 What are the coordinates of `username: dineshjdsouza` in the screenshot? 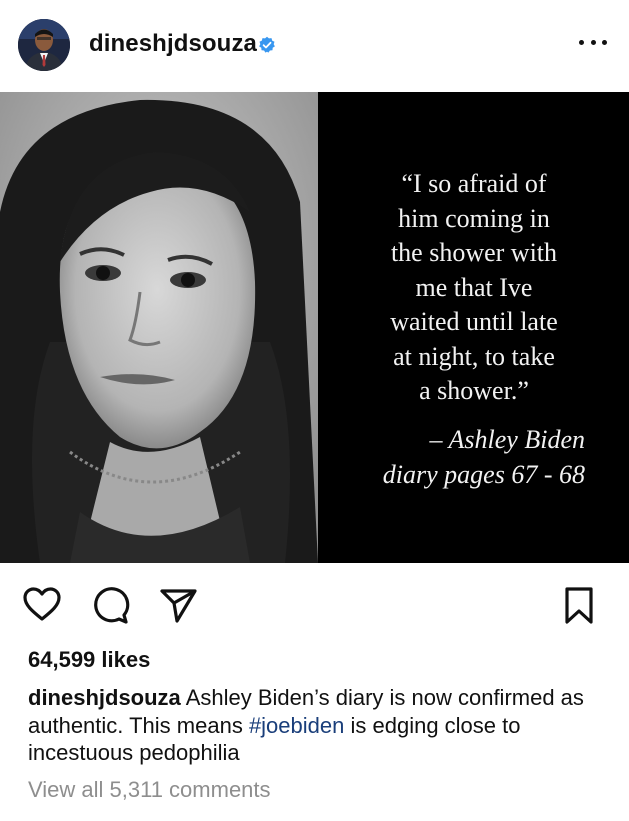 It's located at (173, 44).